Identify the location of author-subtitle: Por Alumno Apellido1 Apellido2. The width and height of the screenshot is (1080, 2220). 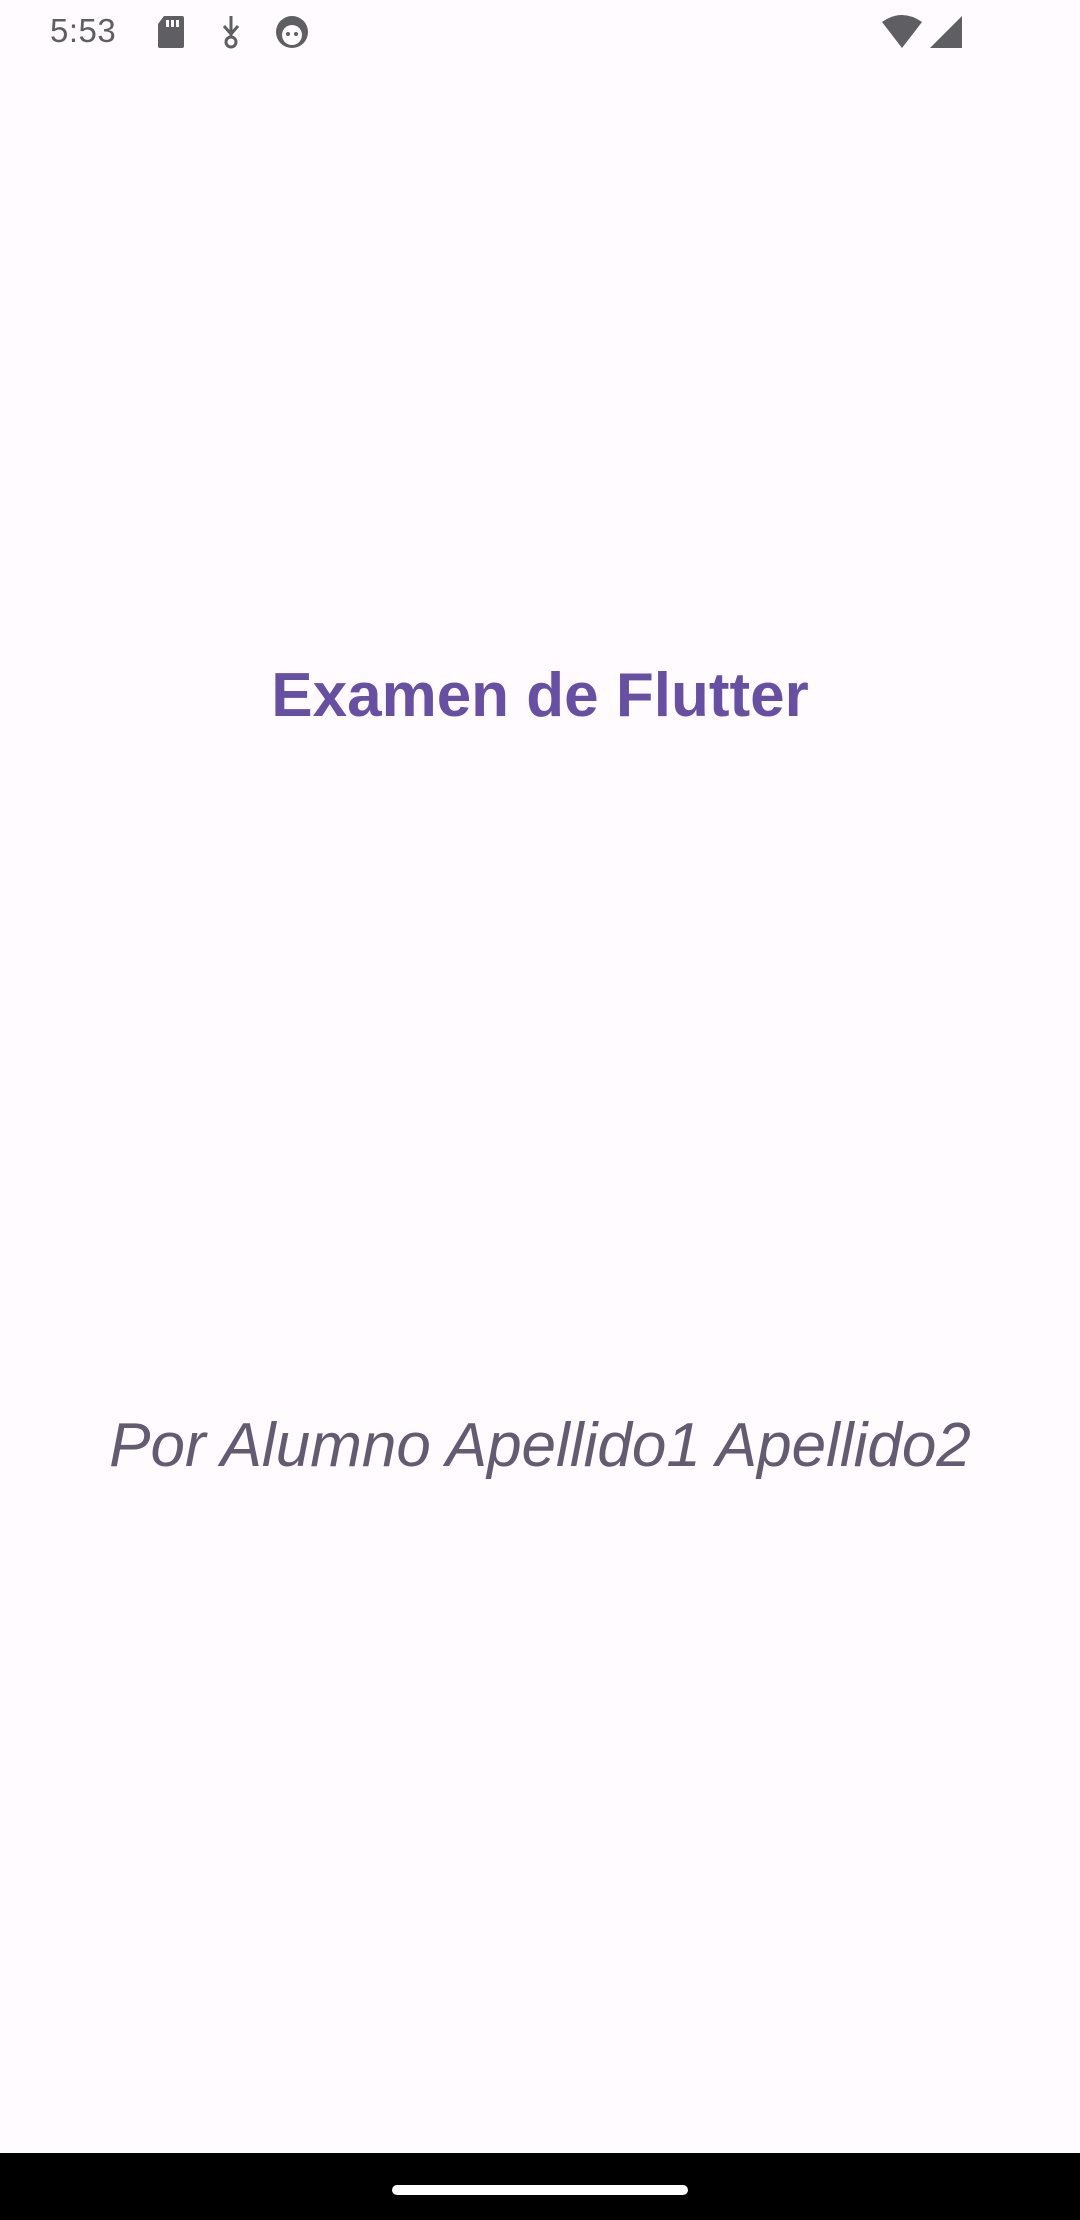
(540, 1445).